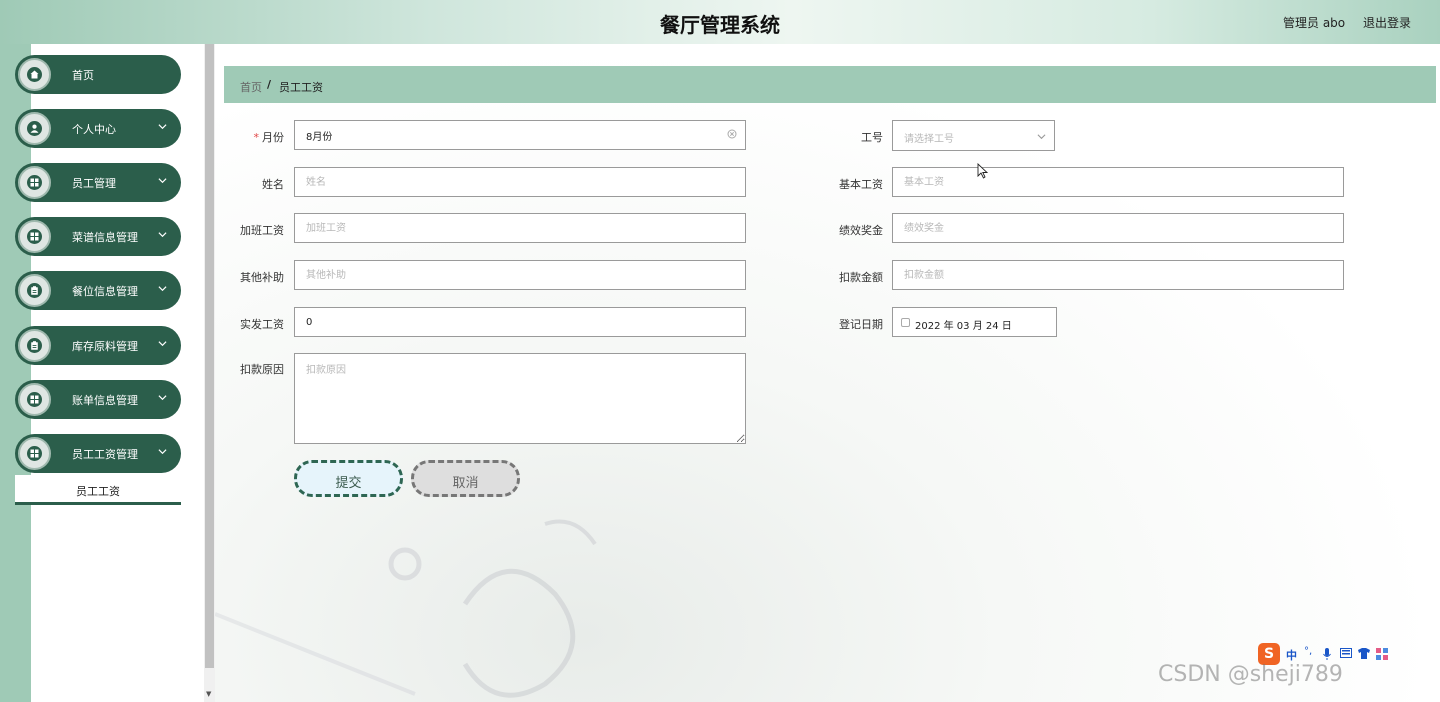 The width and height of the screenshot is (1440, 702). What do you see at coordinates (963, 326) in the screenshot?
I see `reg-date-value: 2022 年 03 月 24 日` at bounding box center [963, 326].